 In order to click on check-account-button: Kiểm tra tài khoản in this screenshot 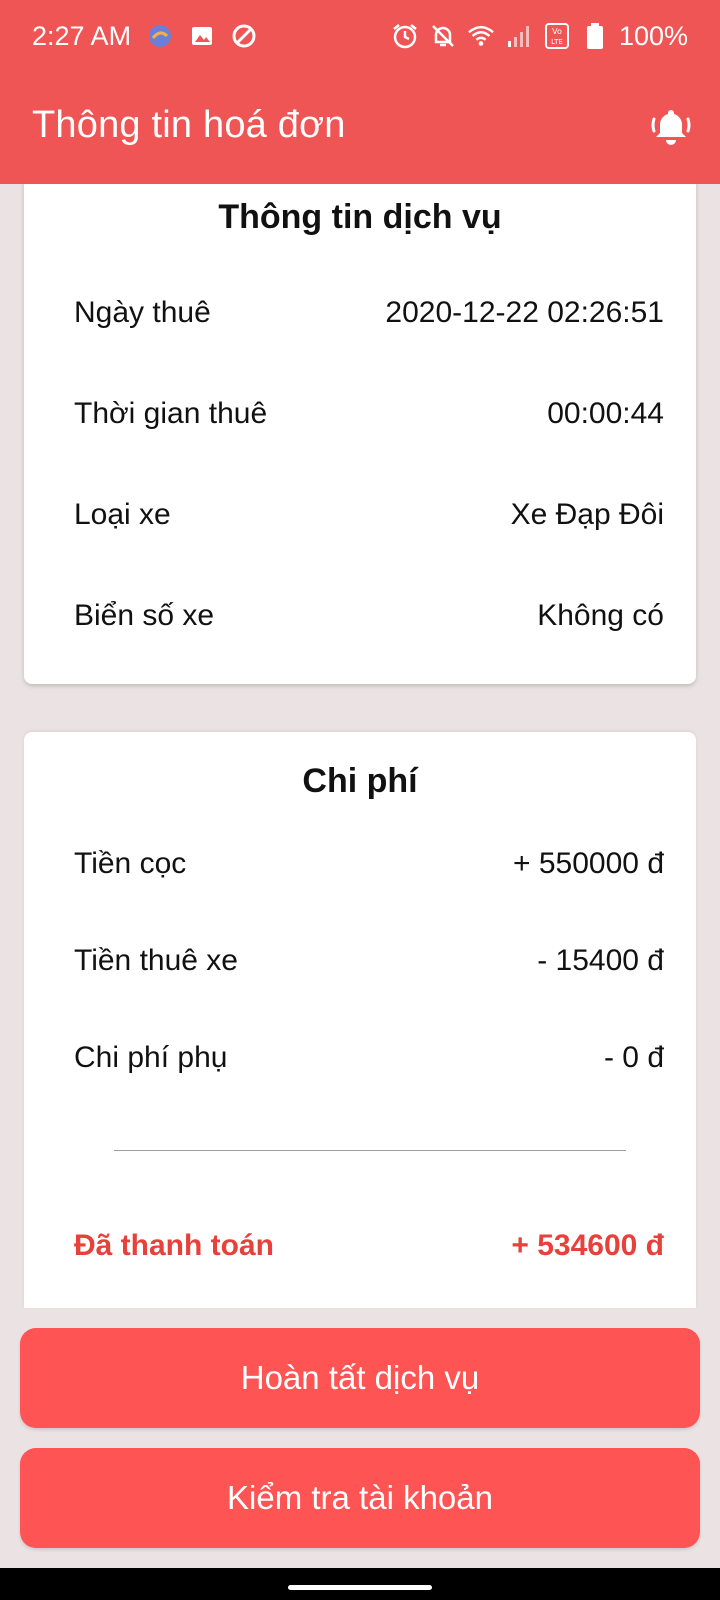, I will do `click(360, 1498)`.